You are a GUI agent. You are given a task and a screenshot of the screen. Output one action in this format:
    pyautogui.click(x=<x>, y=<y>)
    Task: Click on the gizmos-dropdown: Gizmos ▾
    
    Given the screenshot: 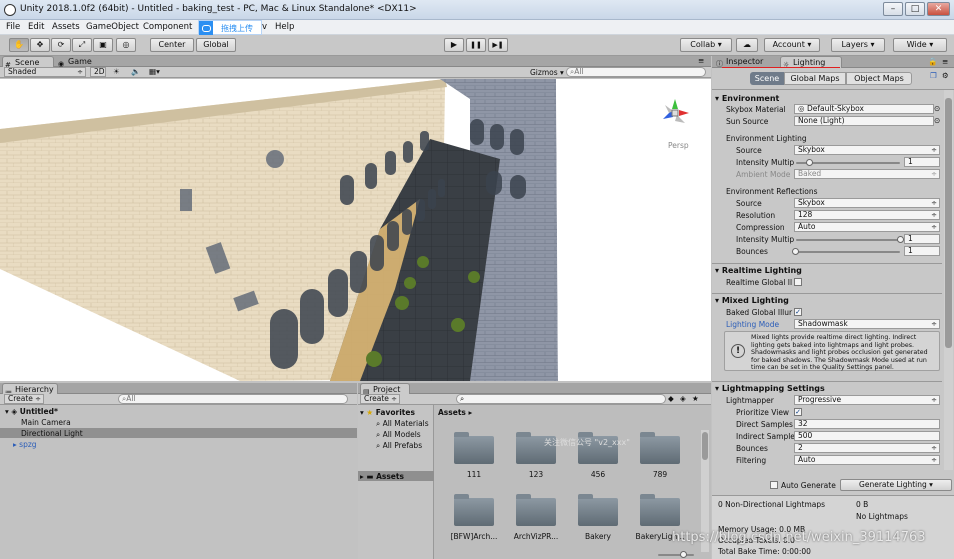 What is the action you would take?
    pyautogui.click(x=547, y=72)
    